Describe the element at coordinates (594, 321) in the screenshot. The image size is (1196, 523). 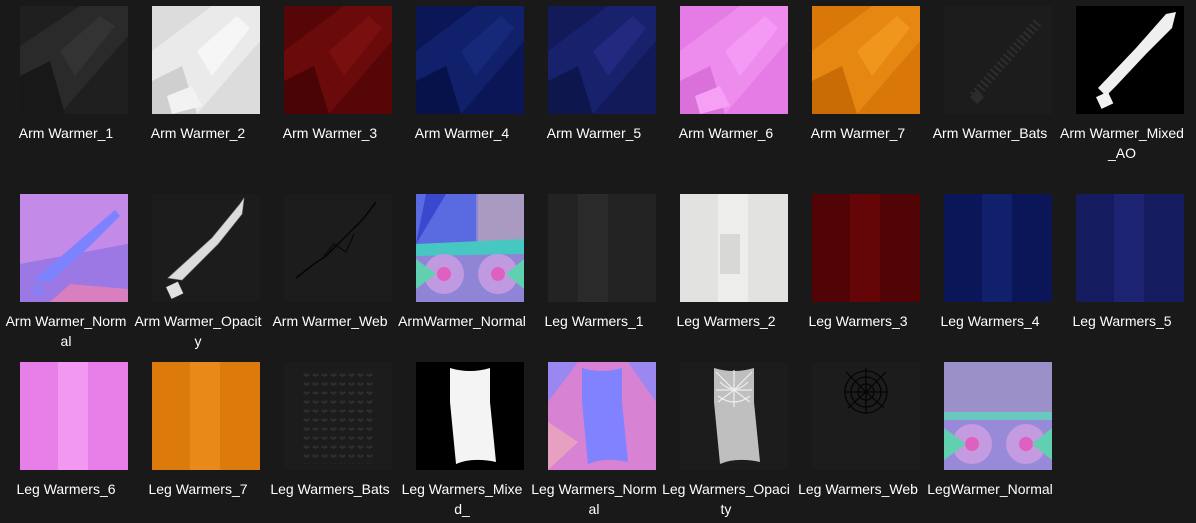
I see `file-name: Leg Warmers_1` at that location.